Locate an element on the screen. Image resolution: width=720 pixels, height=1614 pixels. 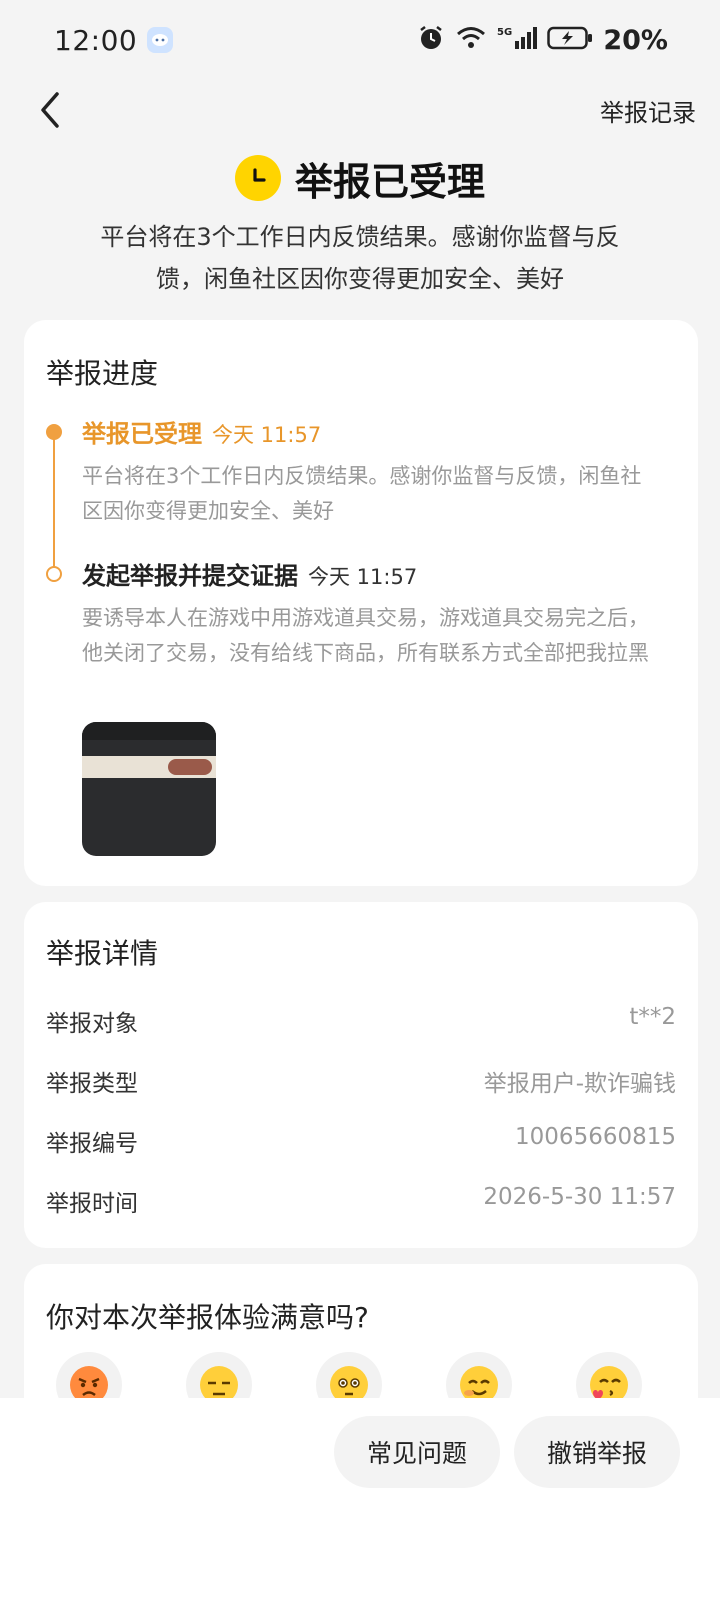
cancel-report-button: 撤销举报 is located at coordinates (597, 1452).